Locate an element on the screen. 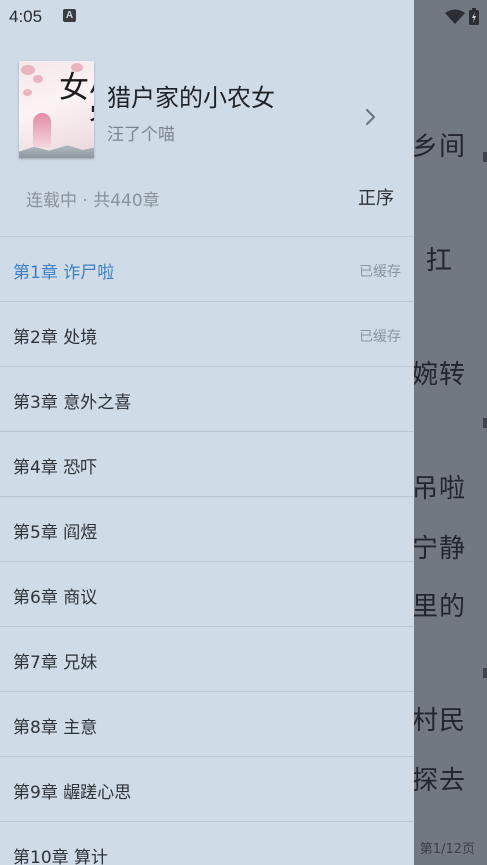 The image size is (487, 865). reader-text-fragment: 吊啦 is located at coordinates (439, 489).